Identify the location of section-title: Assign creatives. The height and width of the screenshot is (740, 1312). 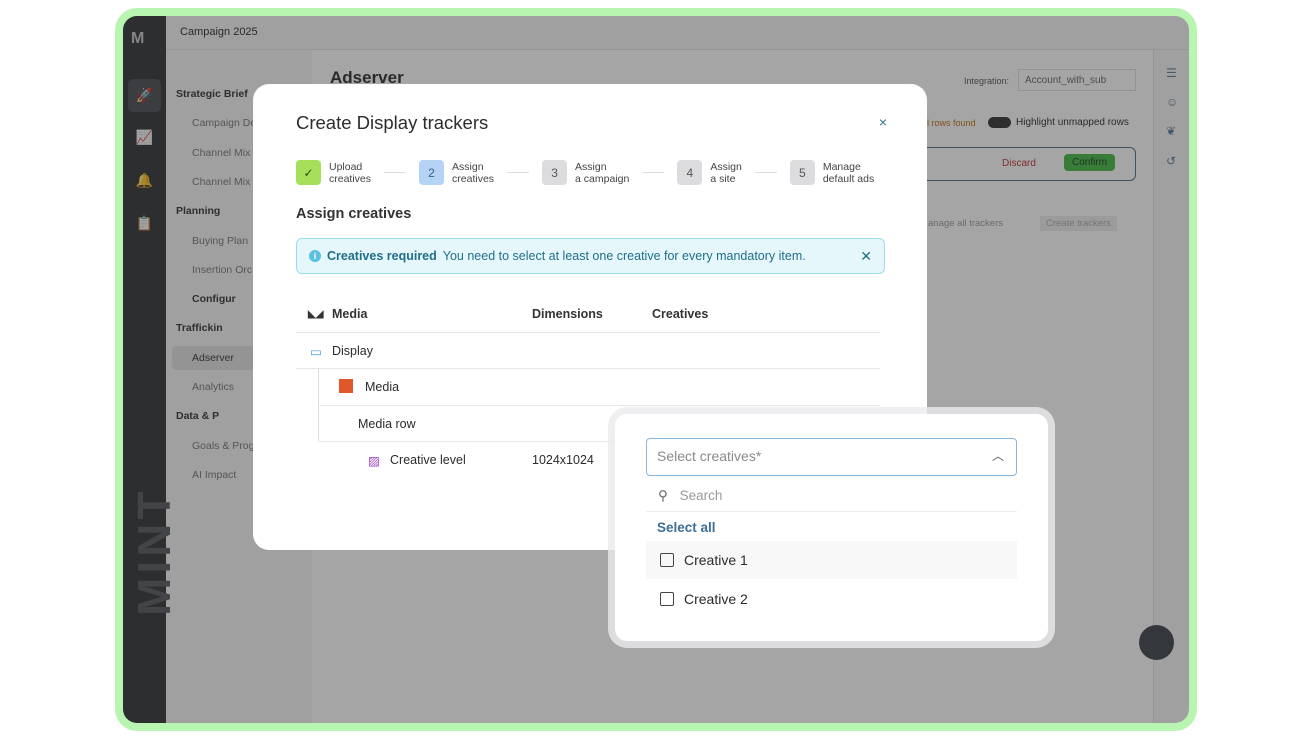
(354, 214).